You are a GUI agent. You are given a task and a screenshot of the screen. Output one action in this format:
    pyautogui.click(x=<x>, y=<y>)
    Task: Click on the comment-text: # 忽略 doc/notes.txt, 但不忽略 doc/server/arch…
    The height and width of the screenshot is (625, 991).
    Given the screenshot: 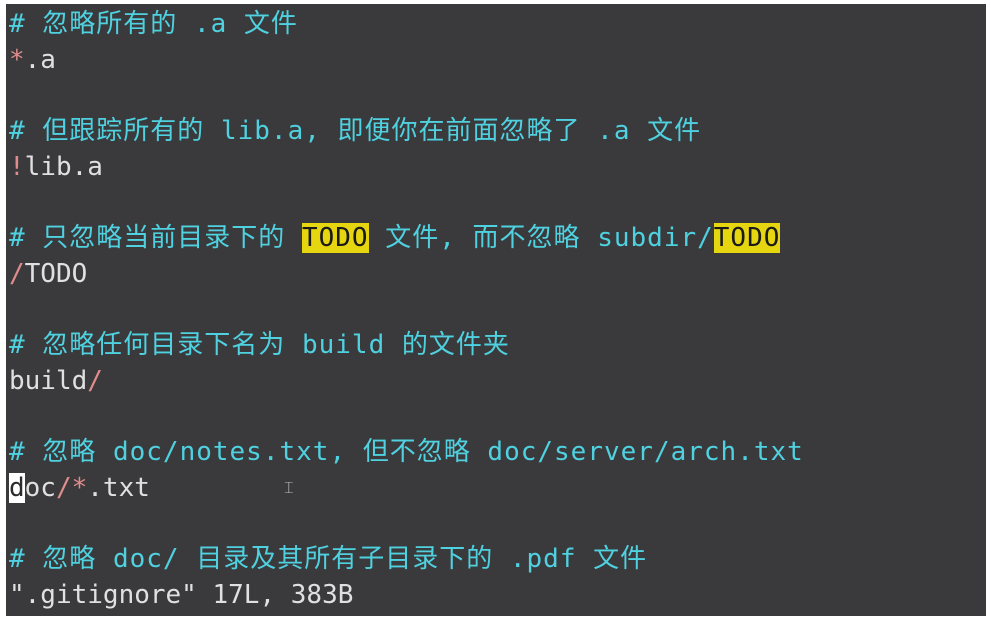 What is the action you would take?
    pyautogui.click(x=406, y=452)
    